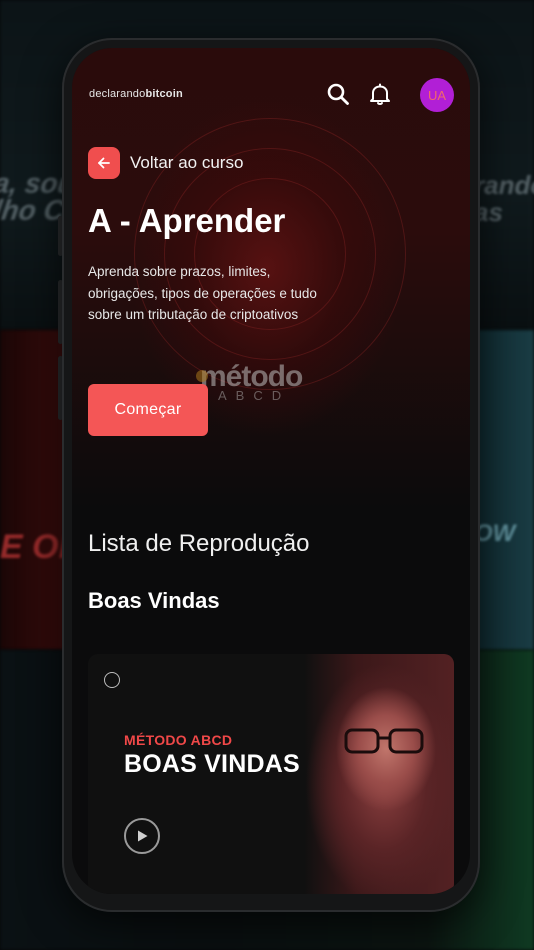  What do you see at coordinates (104, 163) in the screenshot?
I see `arrow-left-icon` at bounding box center [104, 163].